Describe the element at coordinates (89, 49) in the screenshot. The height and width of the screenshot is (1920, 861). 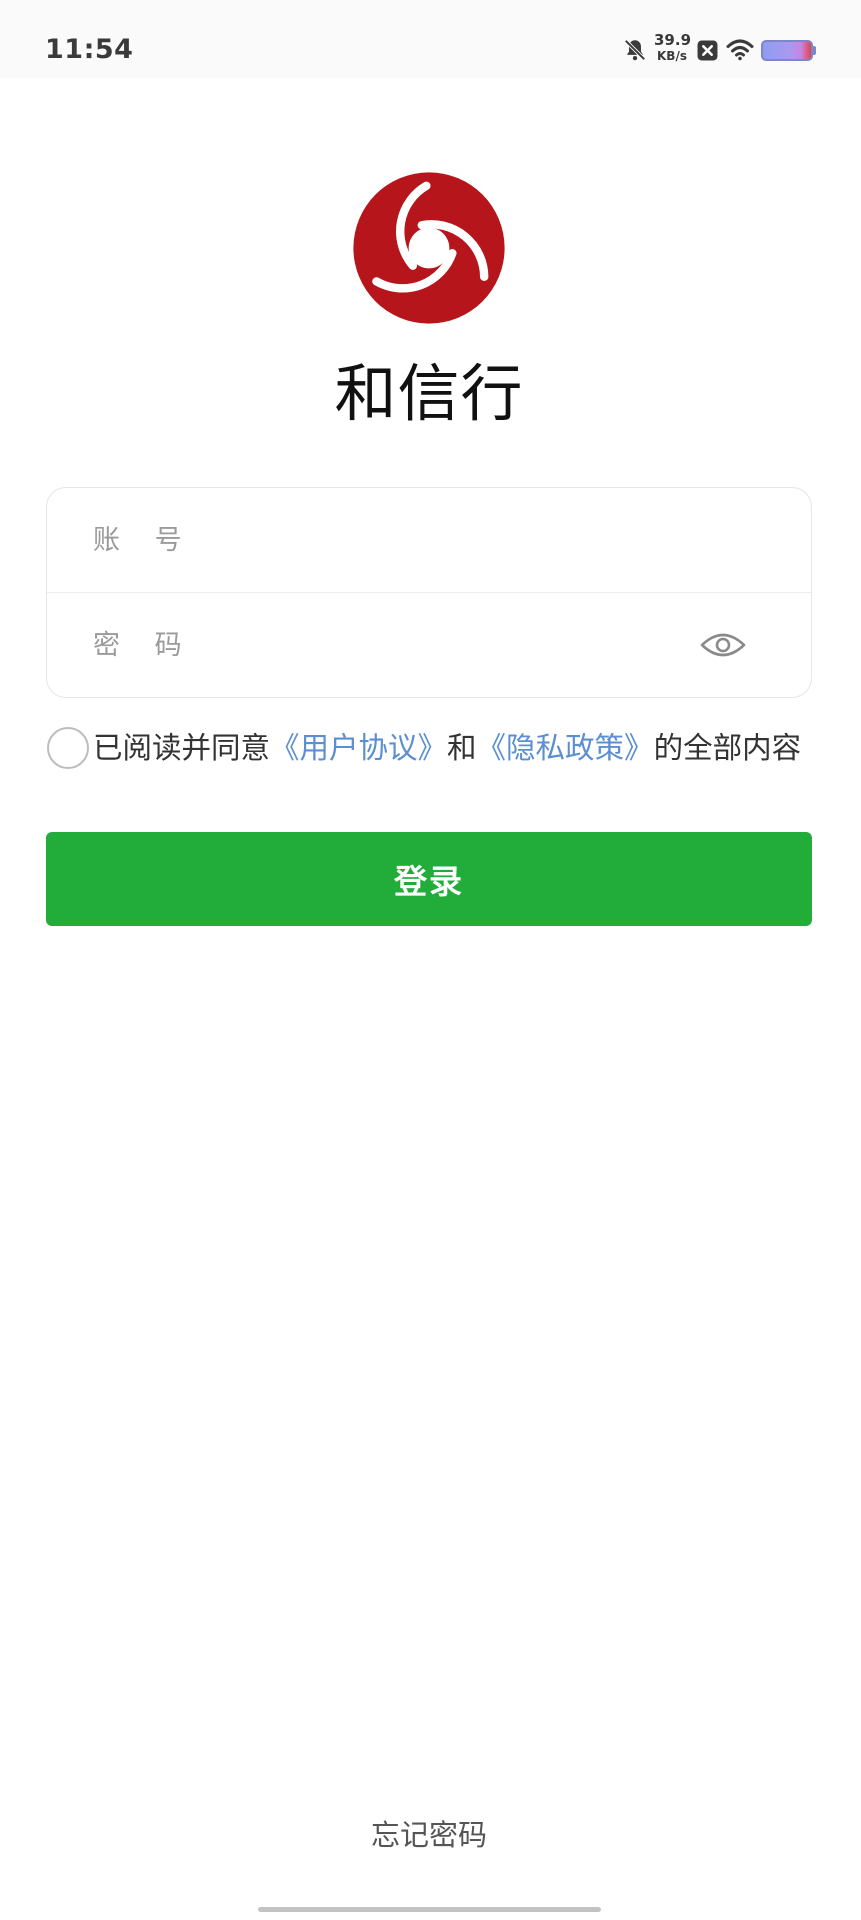
I see `status-time: 11:54` at that location.